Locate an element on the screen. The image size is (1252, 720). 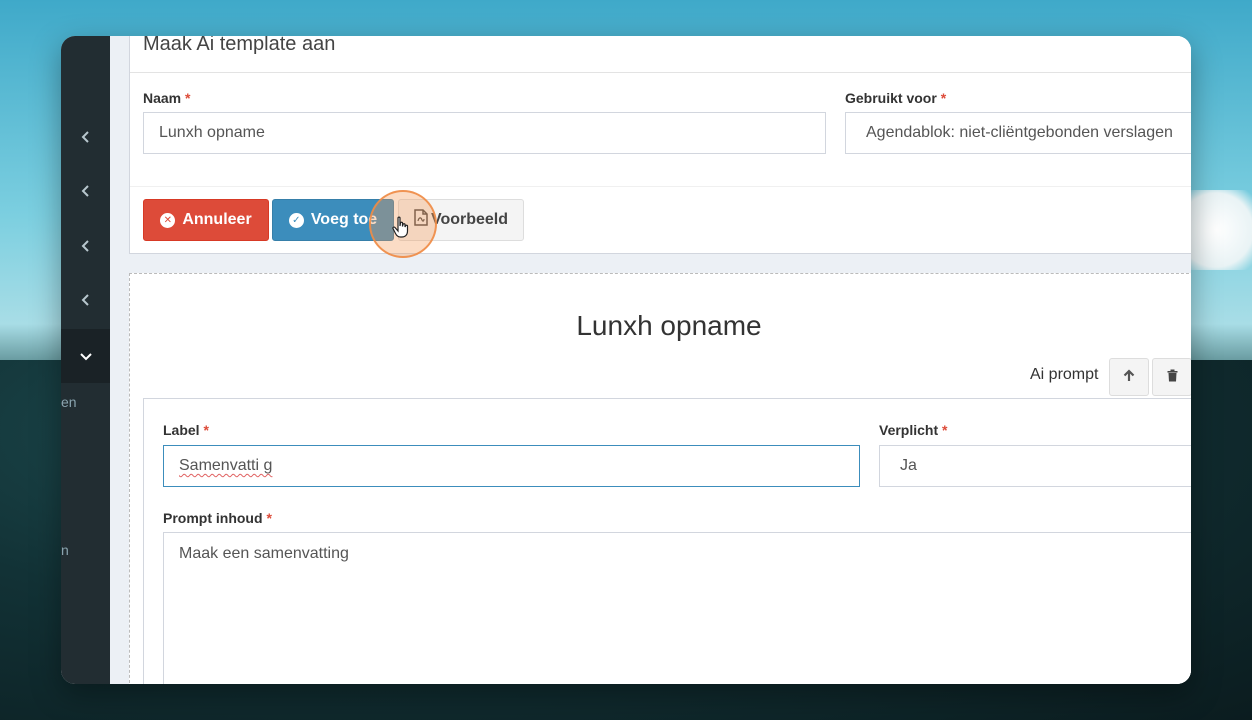
naam-input: Lunxh opname is located at coordinates (484, 133).